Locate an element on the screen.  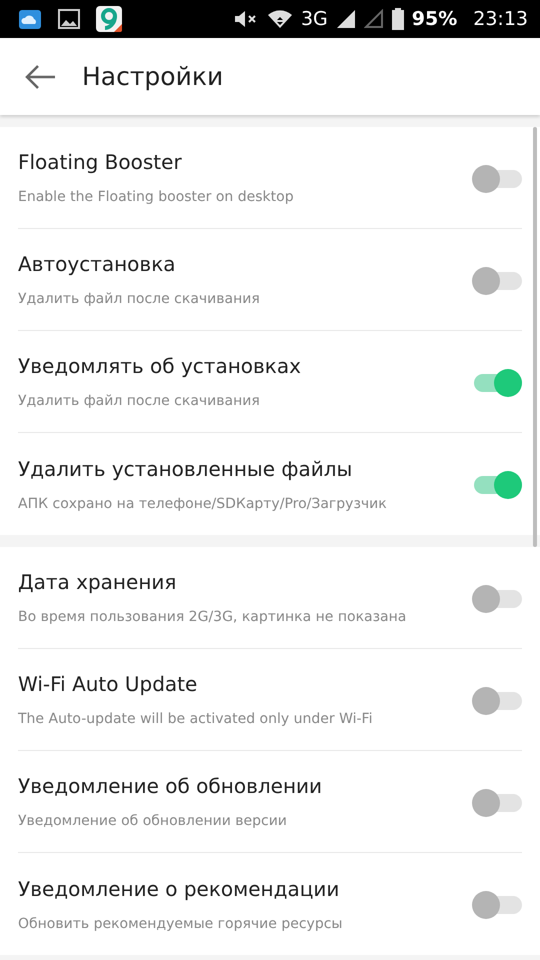
battery-percent: 95% is located at coordinates (435, 19).